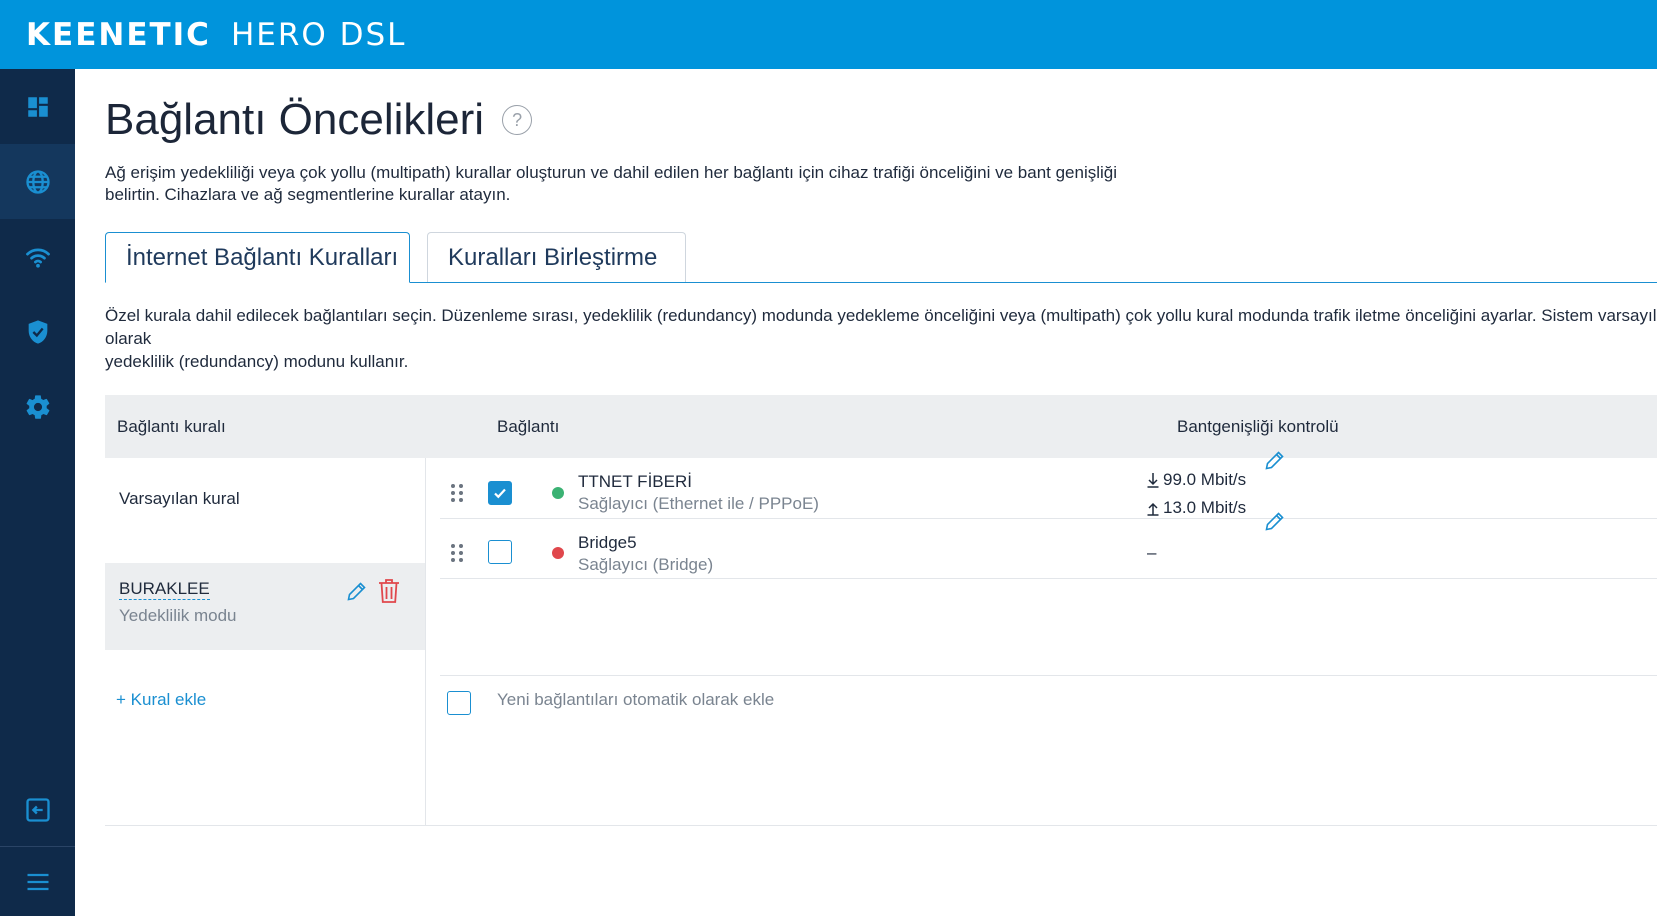  I want to click on title-row: Bağlantı Öncelikleri ?, so click(319, 120).